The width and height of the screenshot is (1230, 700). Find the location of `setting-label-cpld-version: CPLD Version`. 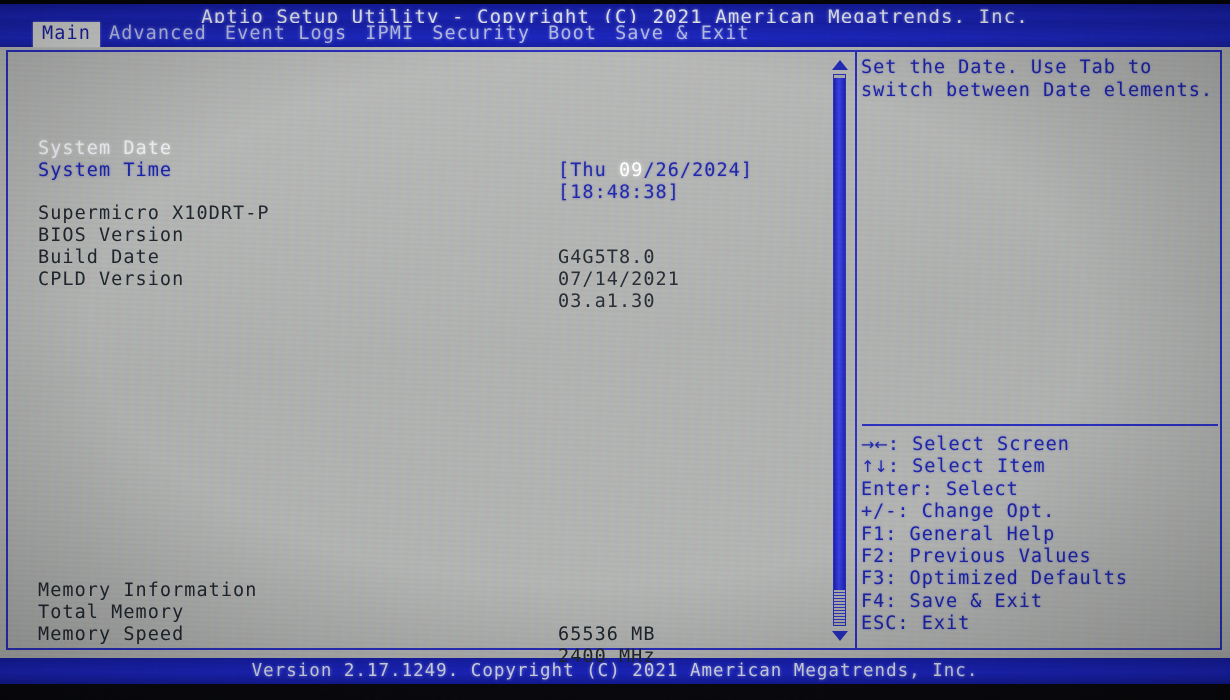

setting-label-cpld-version: CPLD Version is located at coordinates (111, 279).